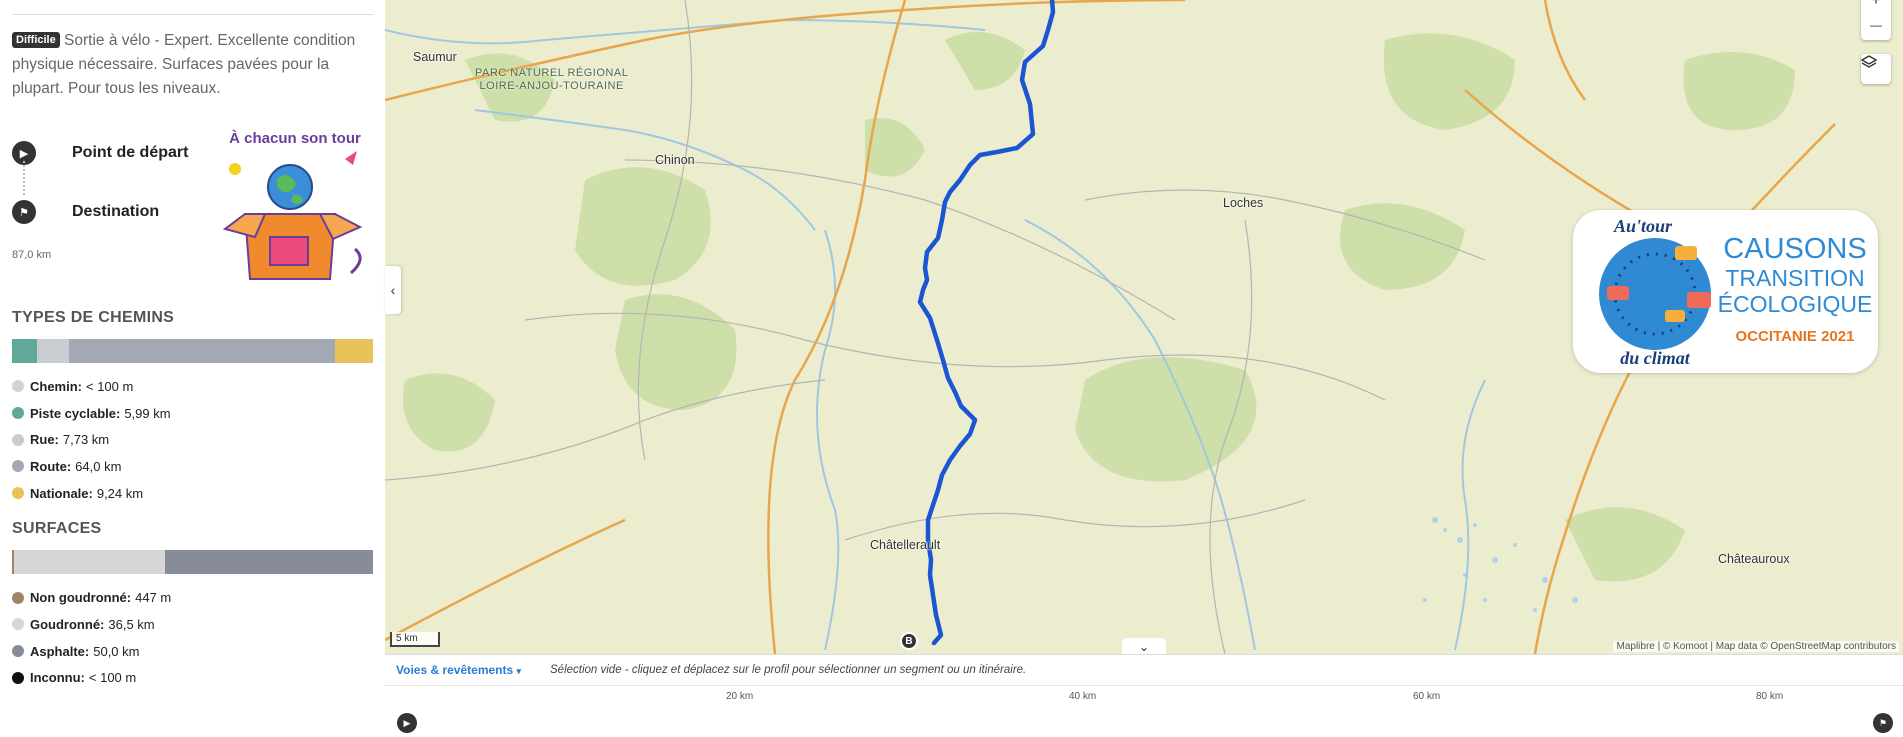 The image size is (1903, 737). I want to click on legend-value: 50,0 km, so click(116, 651).